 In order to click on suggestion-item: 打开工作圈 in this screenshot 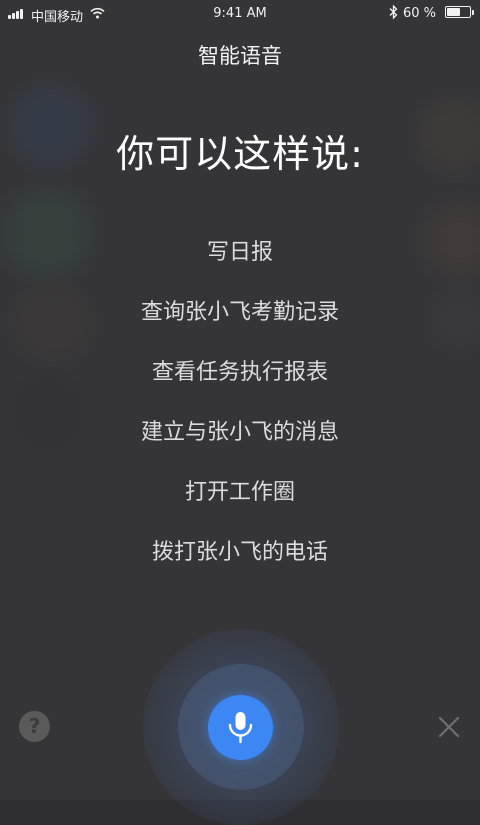, I will do `click(240, 506)`.